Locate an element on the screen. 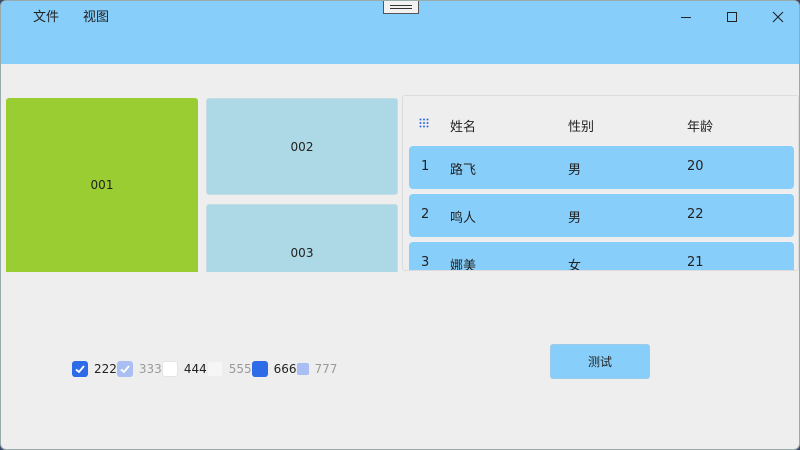 This screenshot has height=450, width=800. tile-003: 003 is located at coordinates (302, 238).